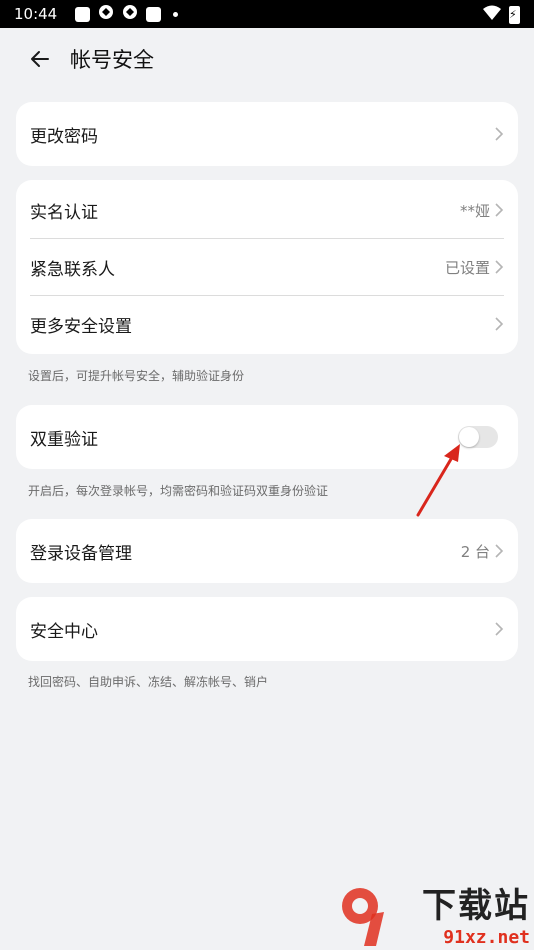 The height and width of the screenshot is (950, 534). I want to click on change-password-item: 更改密码, so click(267, 134).